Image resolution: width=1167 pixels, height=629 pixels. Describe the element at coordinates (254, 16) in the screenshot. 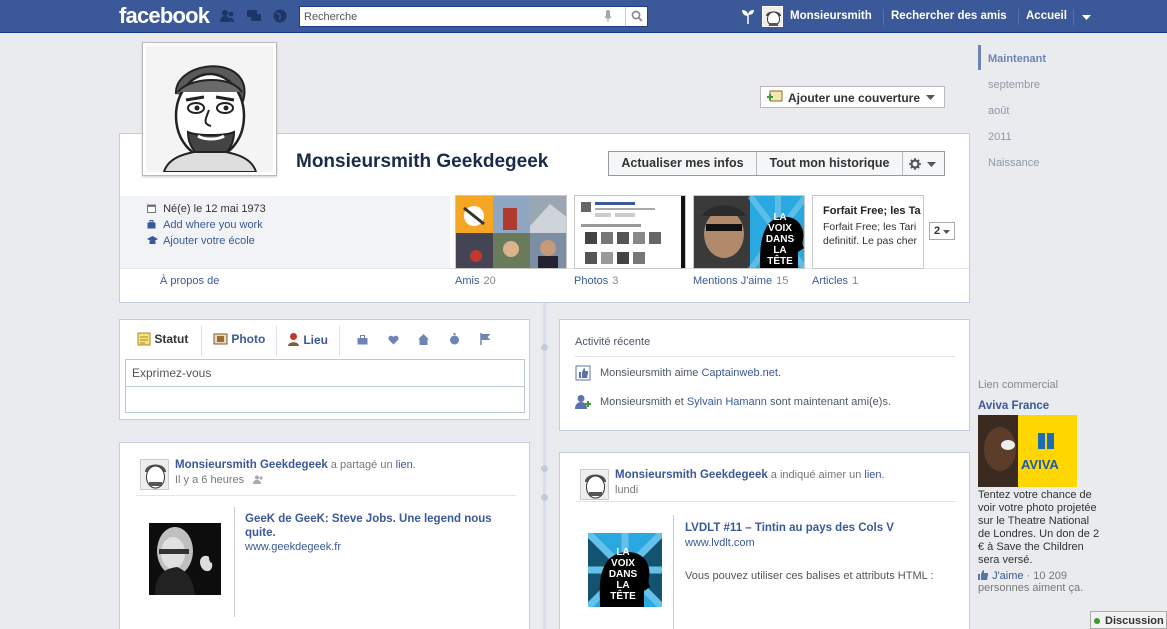

I see `messages-icon` at that location.